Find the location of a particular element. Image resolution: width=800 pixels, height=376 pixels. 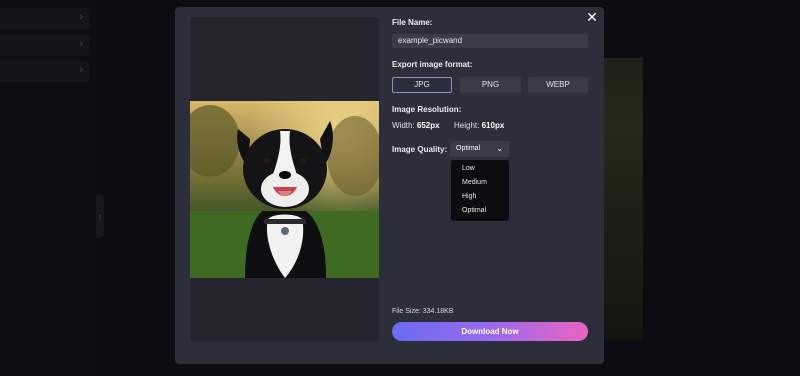

format-jpg-button: JPG is located at coordinates (422, 85).